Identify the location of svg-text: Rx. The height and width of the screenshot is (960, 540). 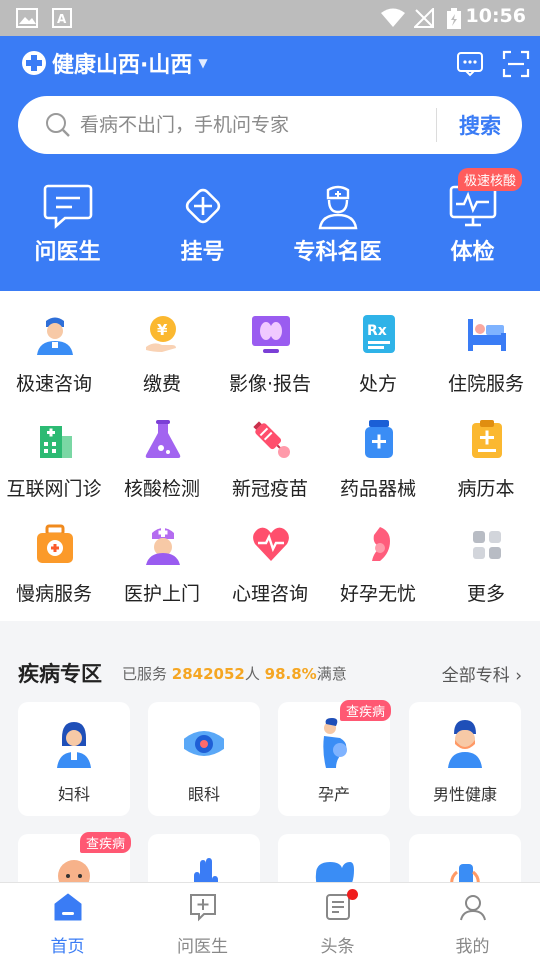
(377, 331).